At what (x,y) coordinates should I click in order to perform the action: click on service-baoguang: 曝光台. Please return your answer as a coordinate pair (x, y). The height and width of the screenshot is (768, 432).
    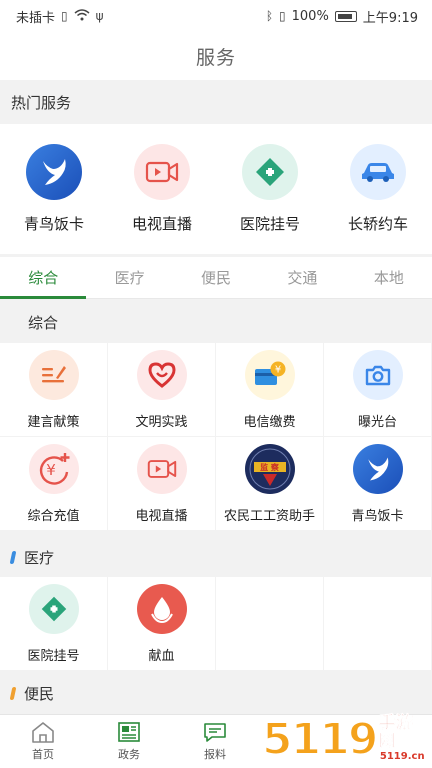
    Looking at the image, I should click on (378, 390).